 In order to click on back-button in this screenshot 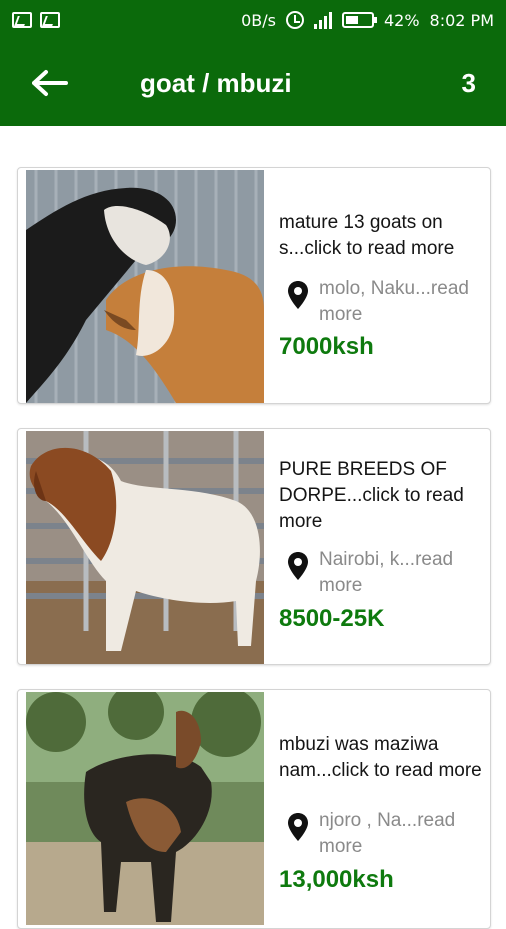, I will do `click(50, 83)`.